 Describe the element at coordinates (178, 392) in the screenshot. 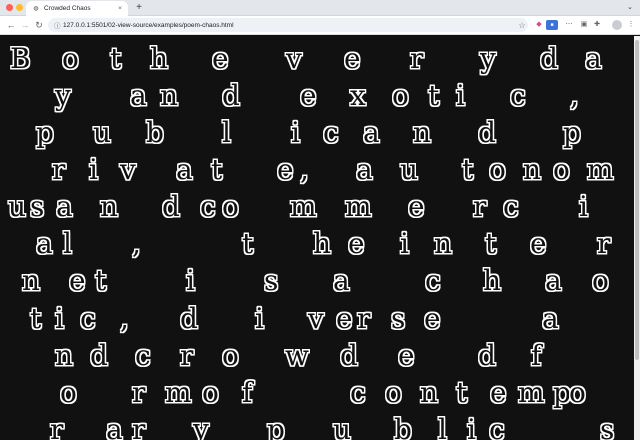

I see `poem-letter: m` at that location.